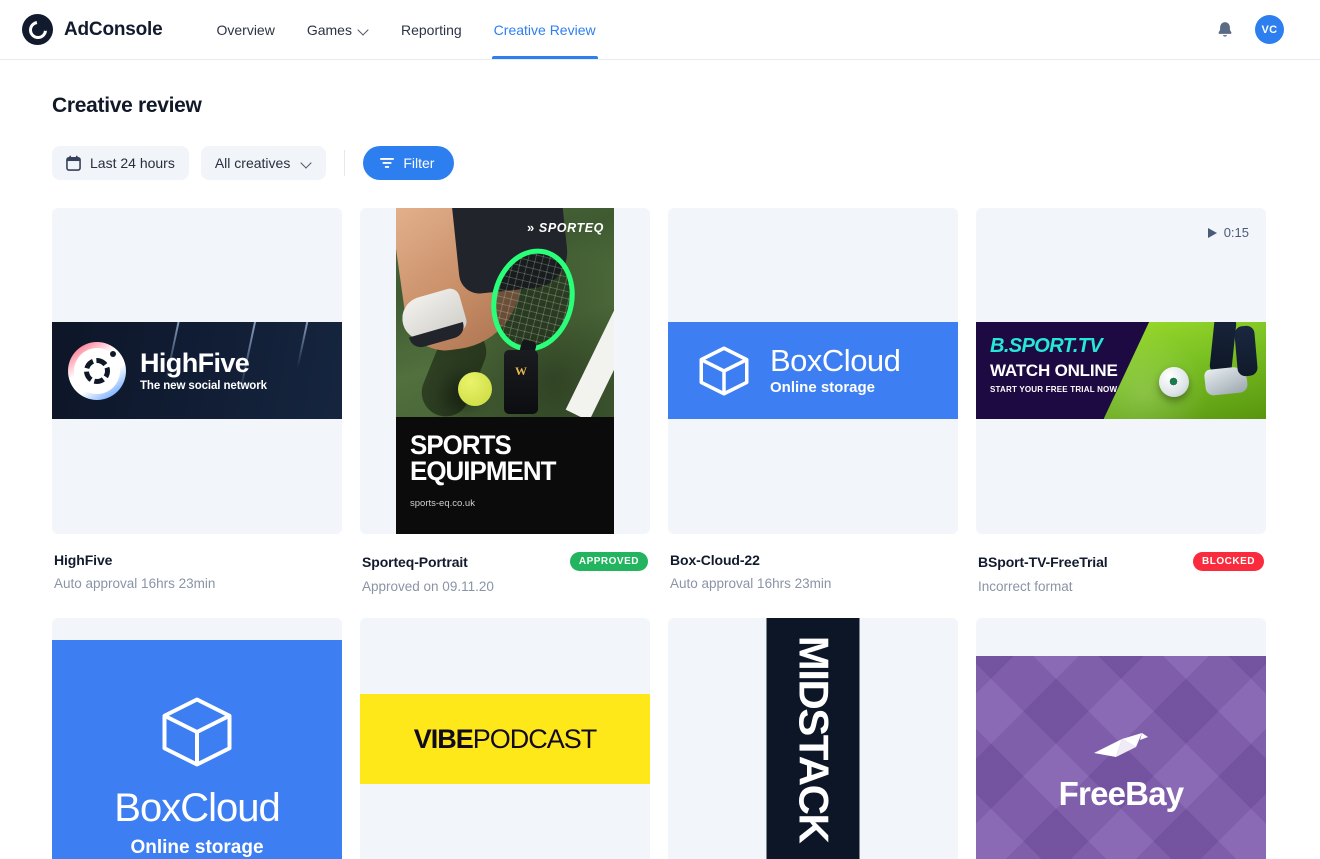  I want to click on boxcloud-creative-art: BoxCloud Online storage, so click(813, 370).